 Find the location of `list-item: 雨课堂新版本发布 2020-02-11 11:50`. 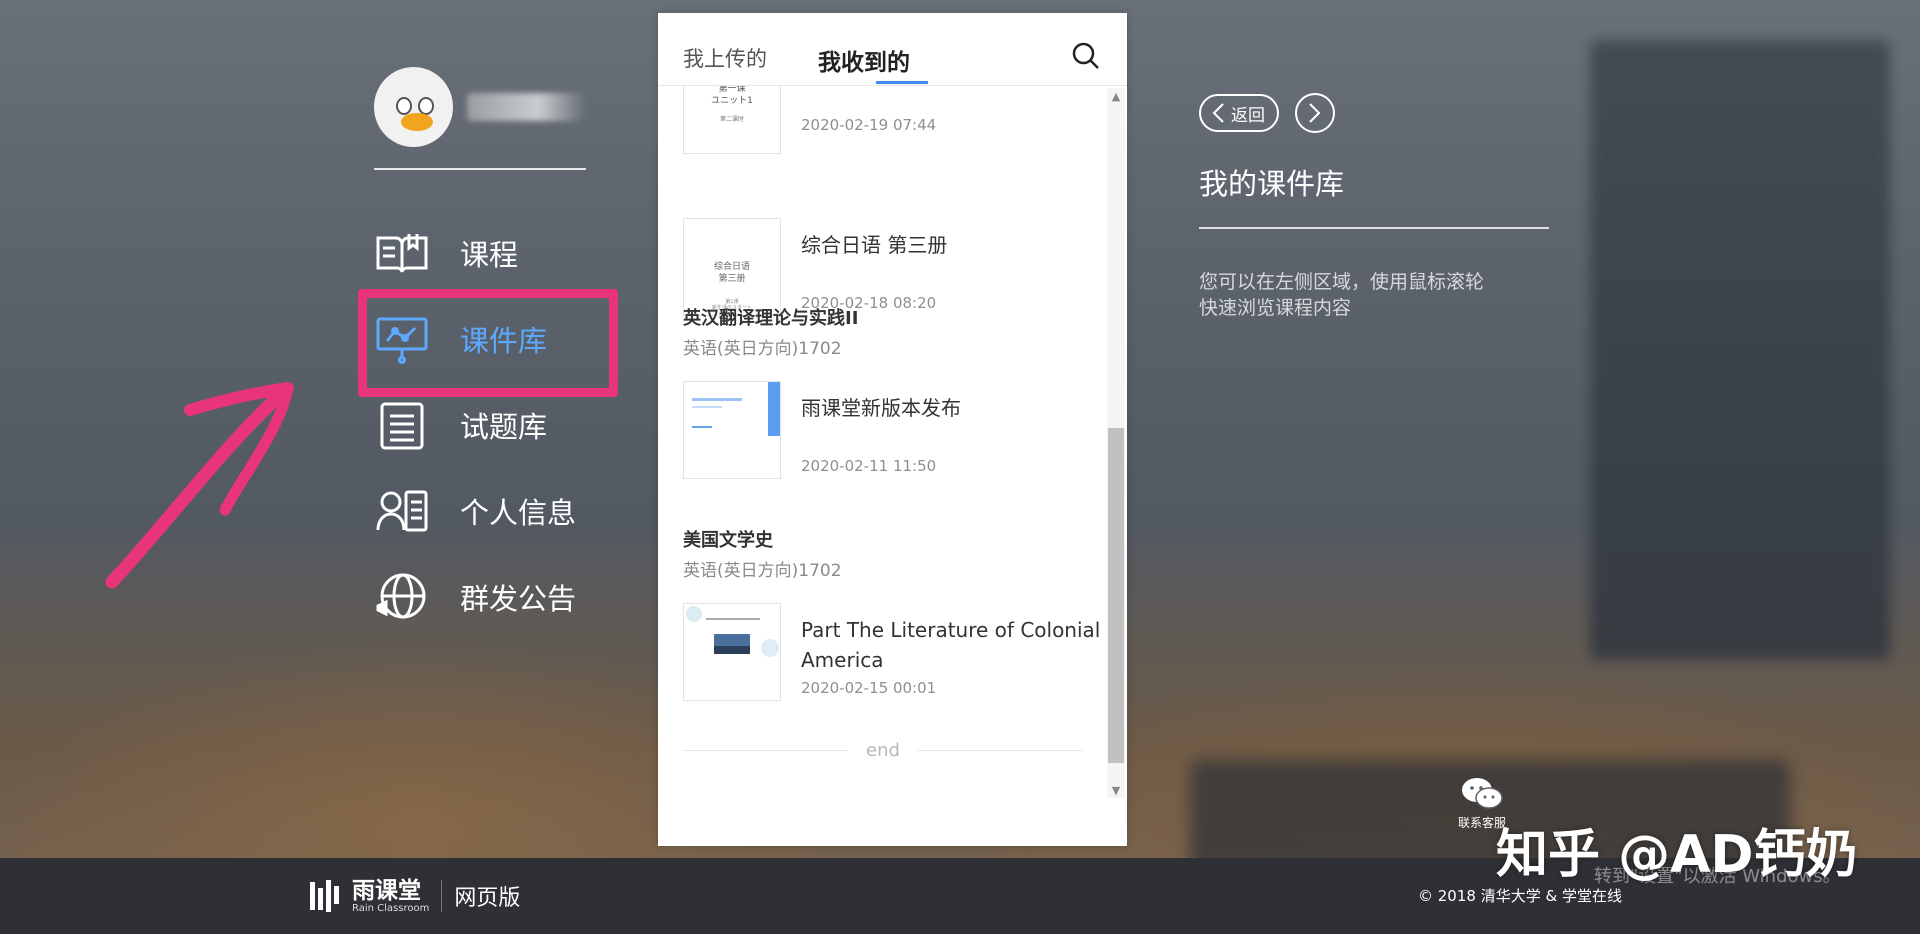

list-item: 雨课堂新版本发布 2020-02-11 11:50 is located at coordinates (888, 431).